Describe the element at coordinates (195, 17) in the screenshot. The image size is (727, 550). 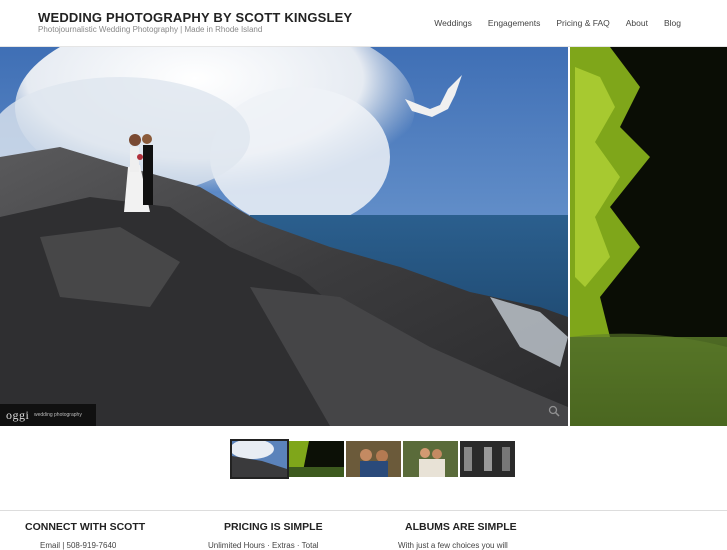
I see `site-title: WEDDING PHOTOGRAPHY BY SCOTT KINGSLEY` at that location.